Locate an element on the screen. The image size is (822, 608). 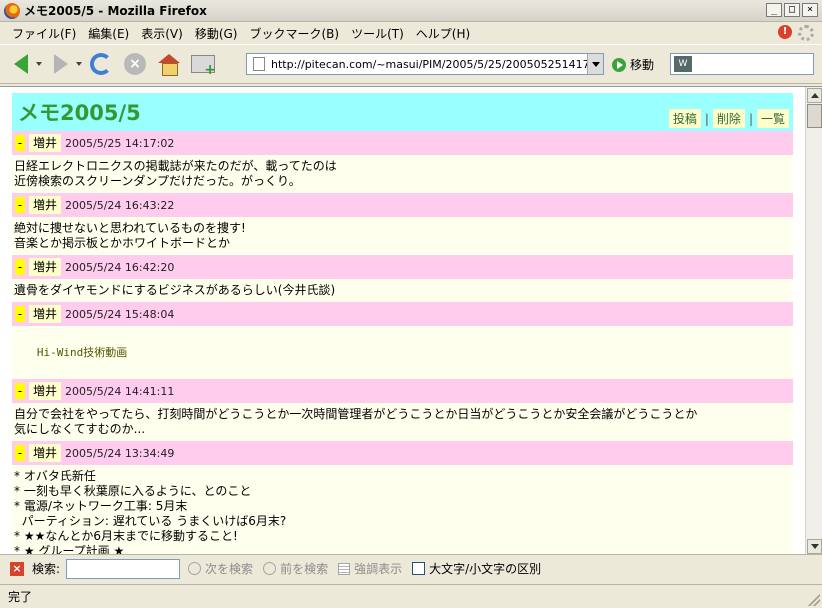
page-icon is located at coordinates (259, 64).